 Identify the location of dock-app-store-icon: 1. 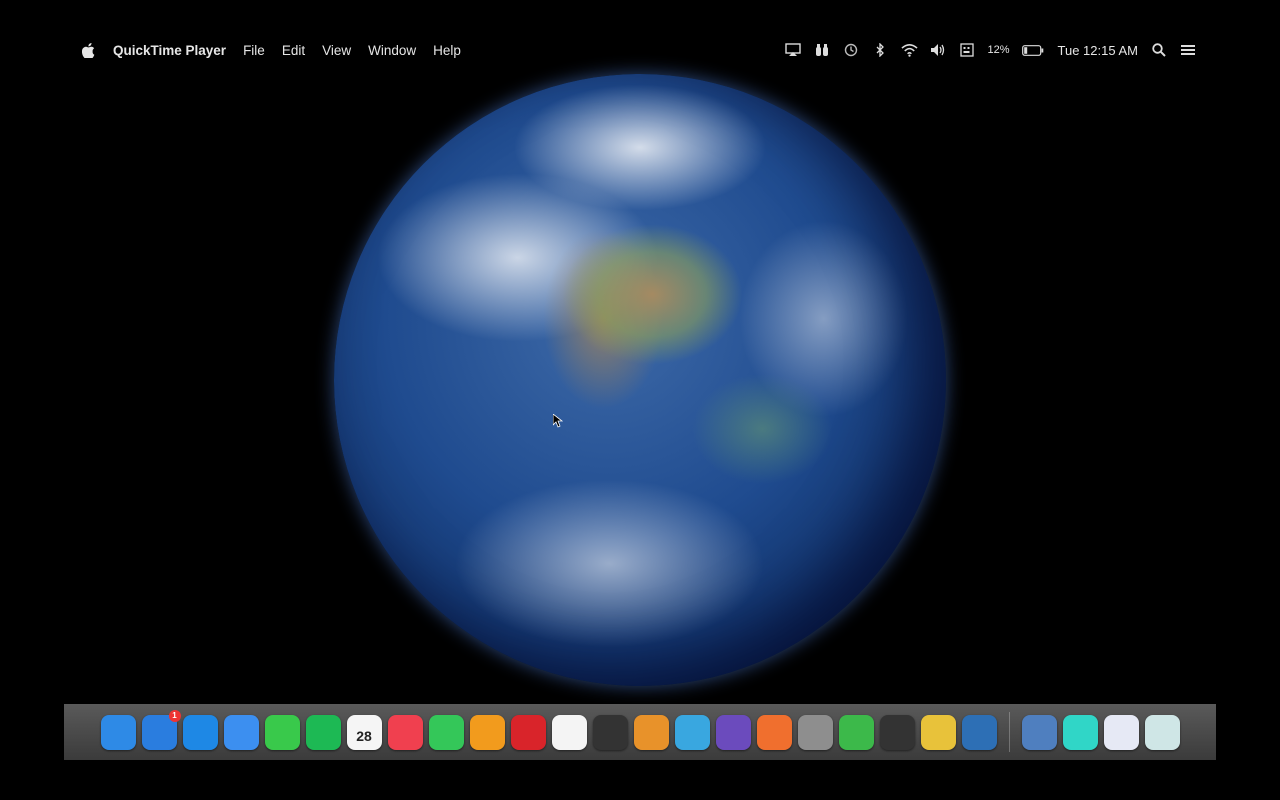
(161, 729).